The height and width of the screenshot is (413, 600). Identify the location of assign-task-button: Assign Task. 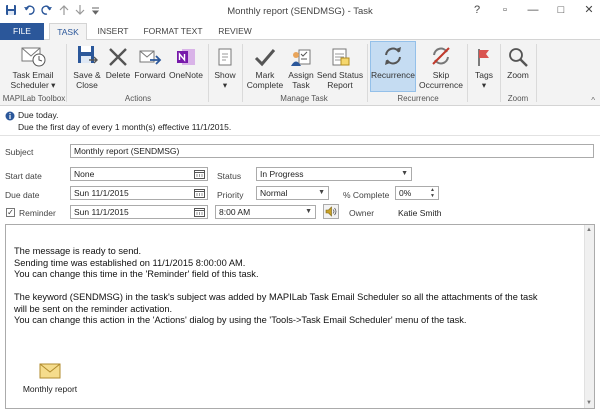
(301, 66).